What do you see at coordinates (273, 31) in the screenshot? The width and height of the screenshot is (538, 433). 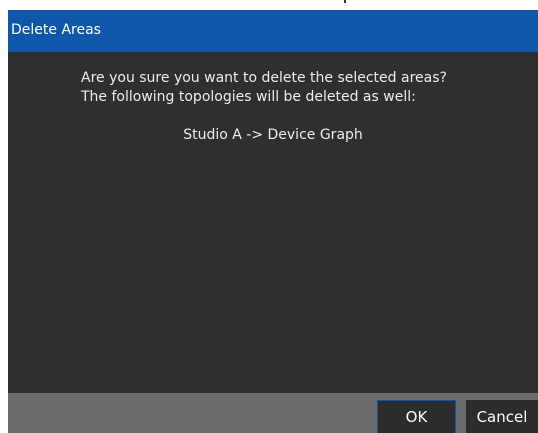 I see `dialog-title-bar: Delete Areas` at bounding box center [273, 31].